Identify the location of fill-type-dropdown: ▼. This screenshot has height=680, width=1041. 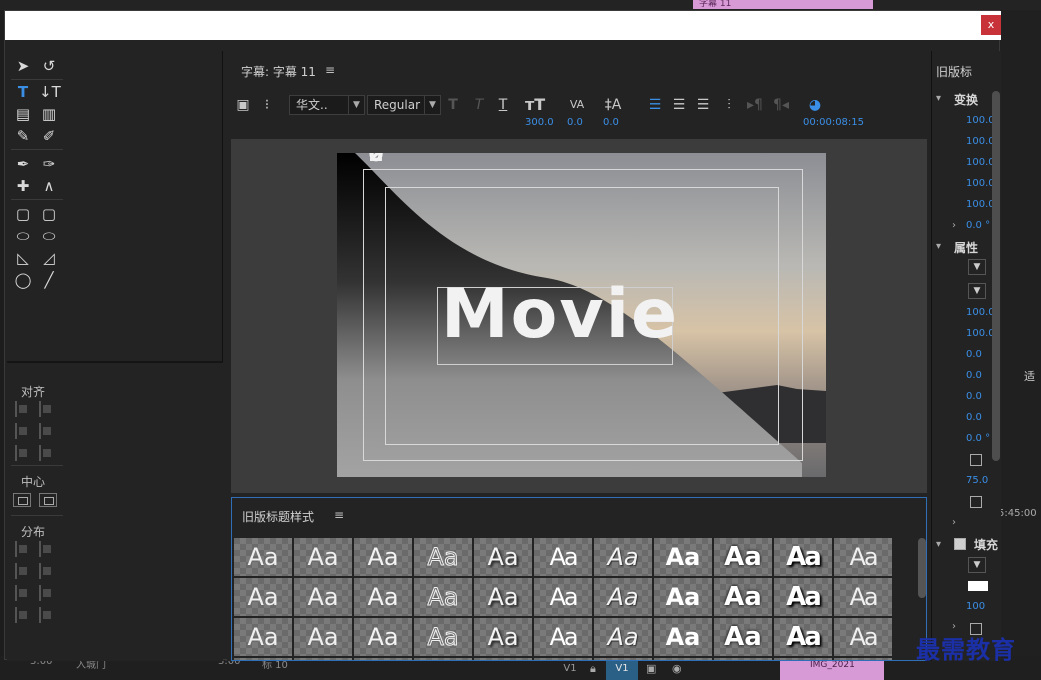
(977, 565).